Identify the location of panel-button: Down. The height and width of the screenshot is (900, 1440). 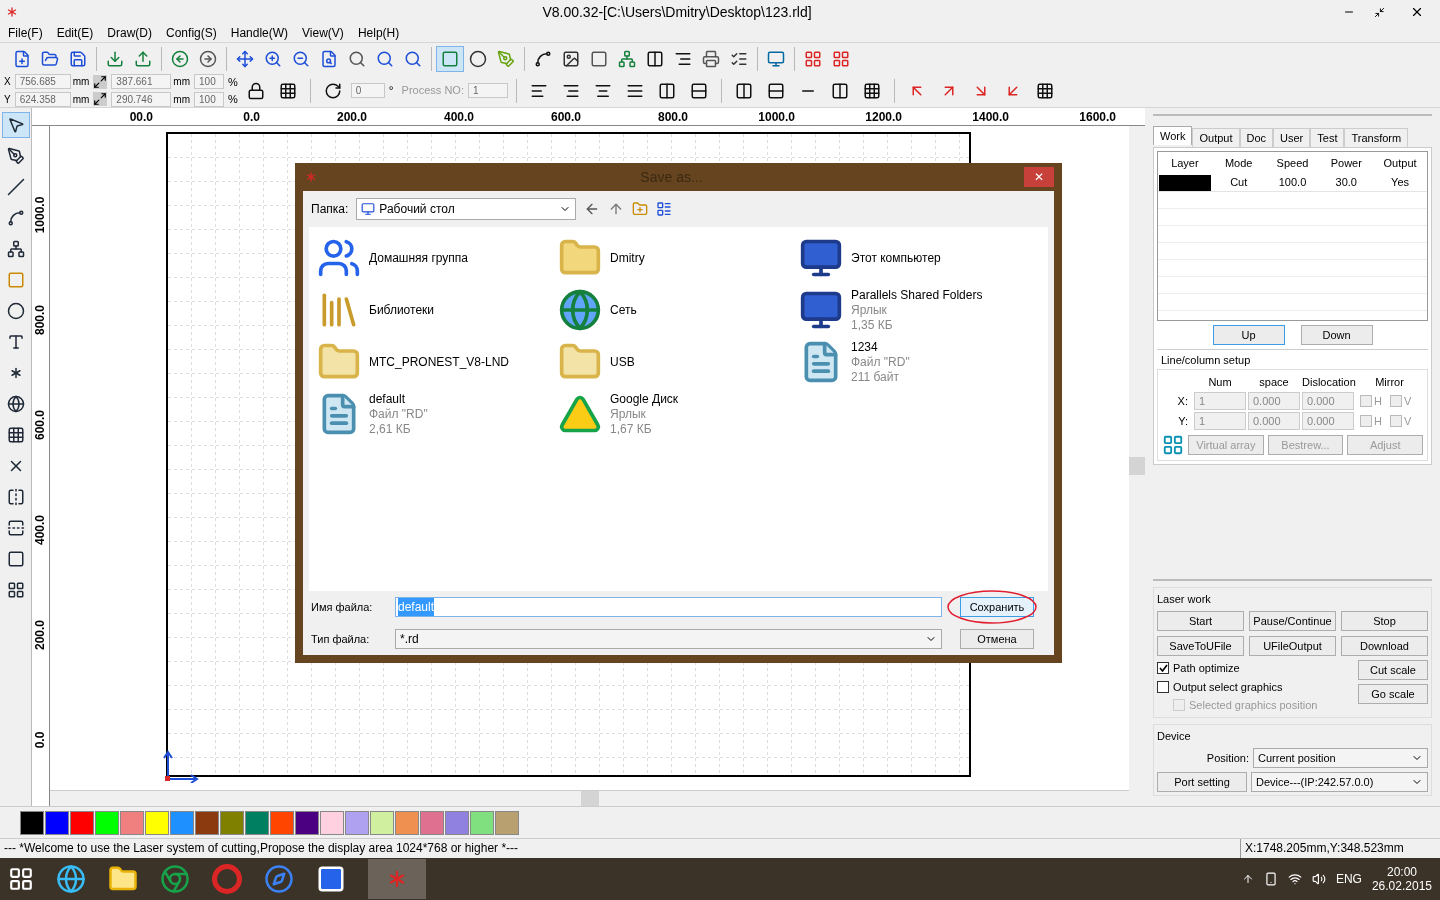
(1336, 335).